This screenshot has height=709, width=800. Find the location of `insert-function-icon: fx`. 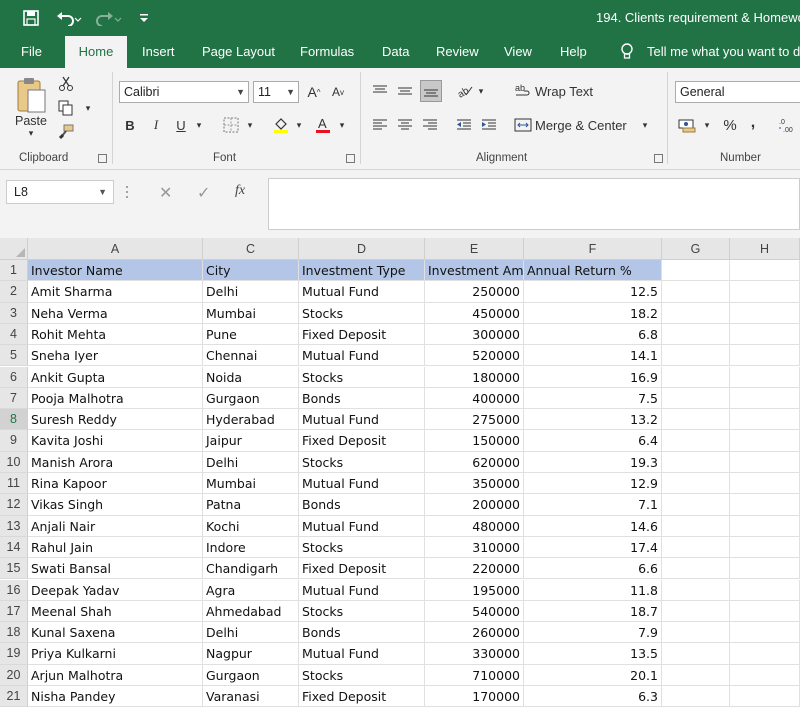

insert-function-icon: fx is located at coordinates (240, 191).